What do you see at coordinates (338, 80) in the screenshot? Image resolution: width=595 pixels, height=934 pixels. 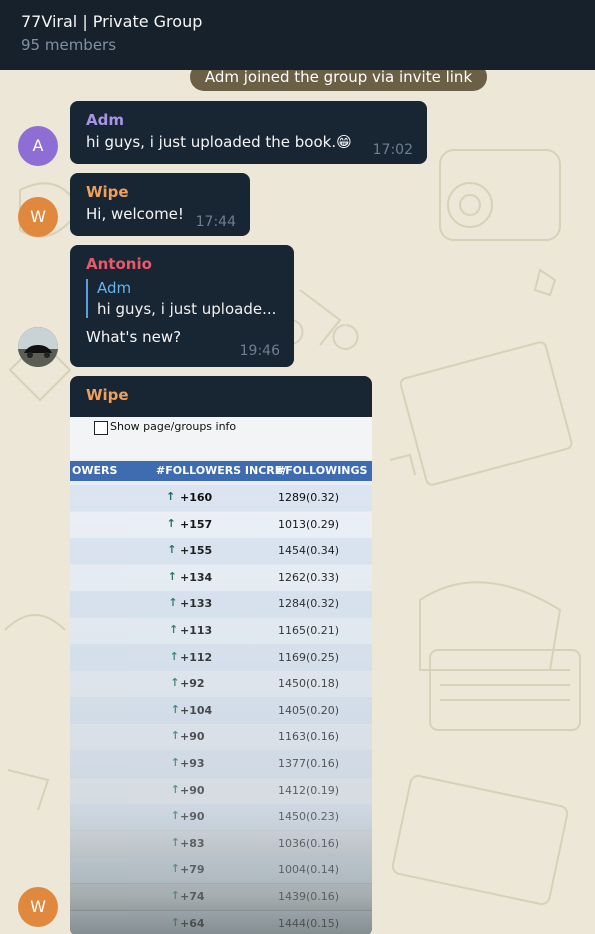 I see `service-message: Adm joined the group via invite link` at bounding box center [338, 80].